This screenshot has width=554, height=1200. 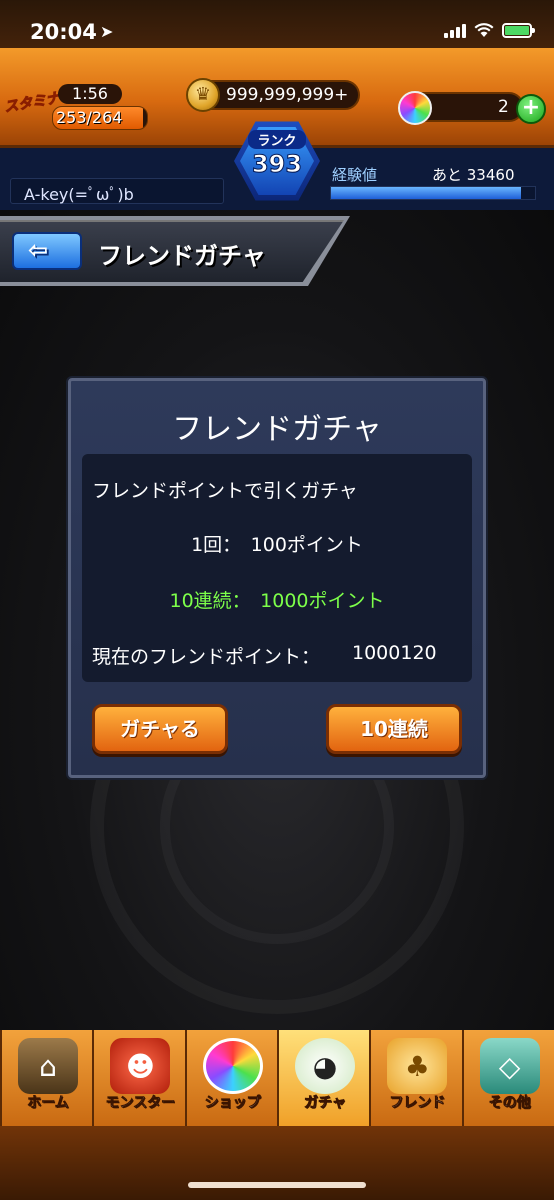 I want to click on wifi-icon, so click(x=484, y=30).